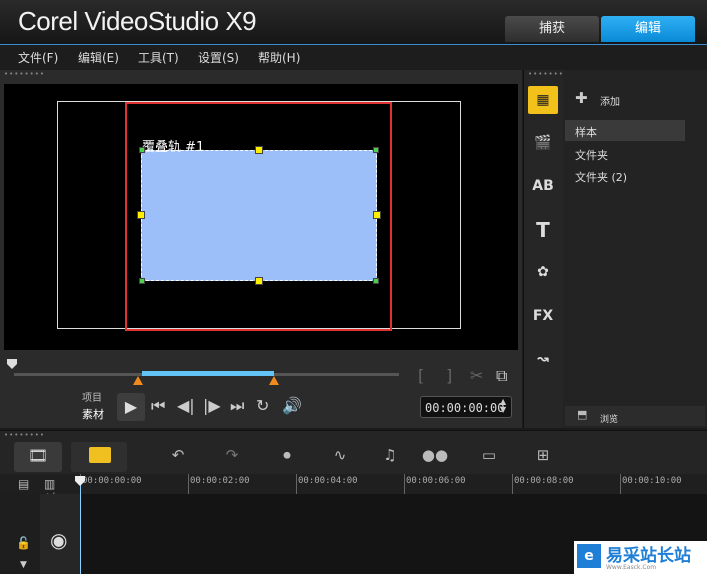  I want to click on storyboard-view-button: 🎞, so click(38, 457).